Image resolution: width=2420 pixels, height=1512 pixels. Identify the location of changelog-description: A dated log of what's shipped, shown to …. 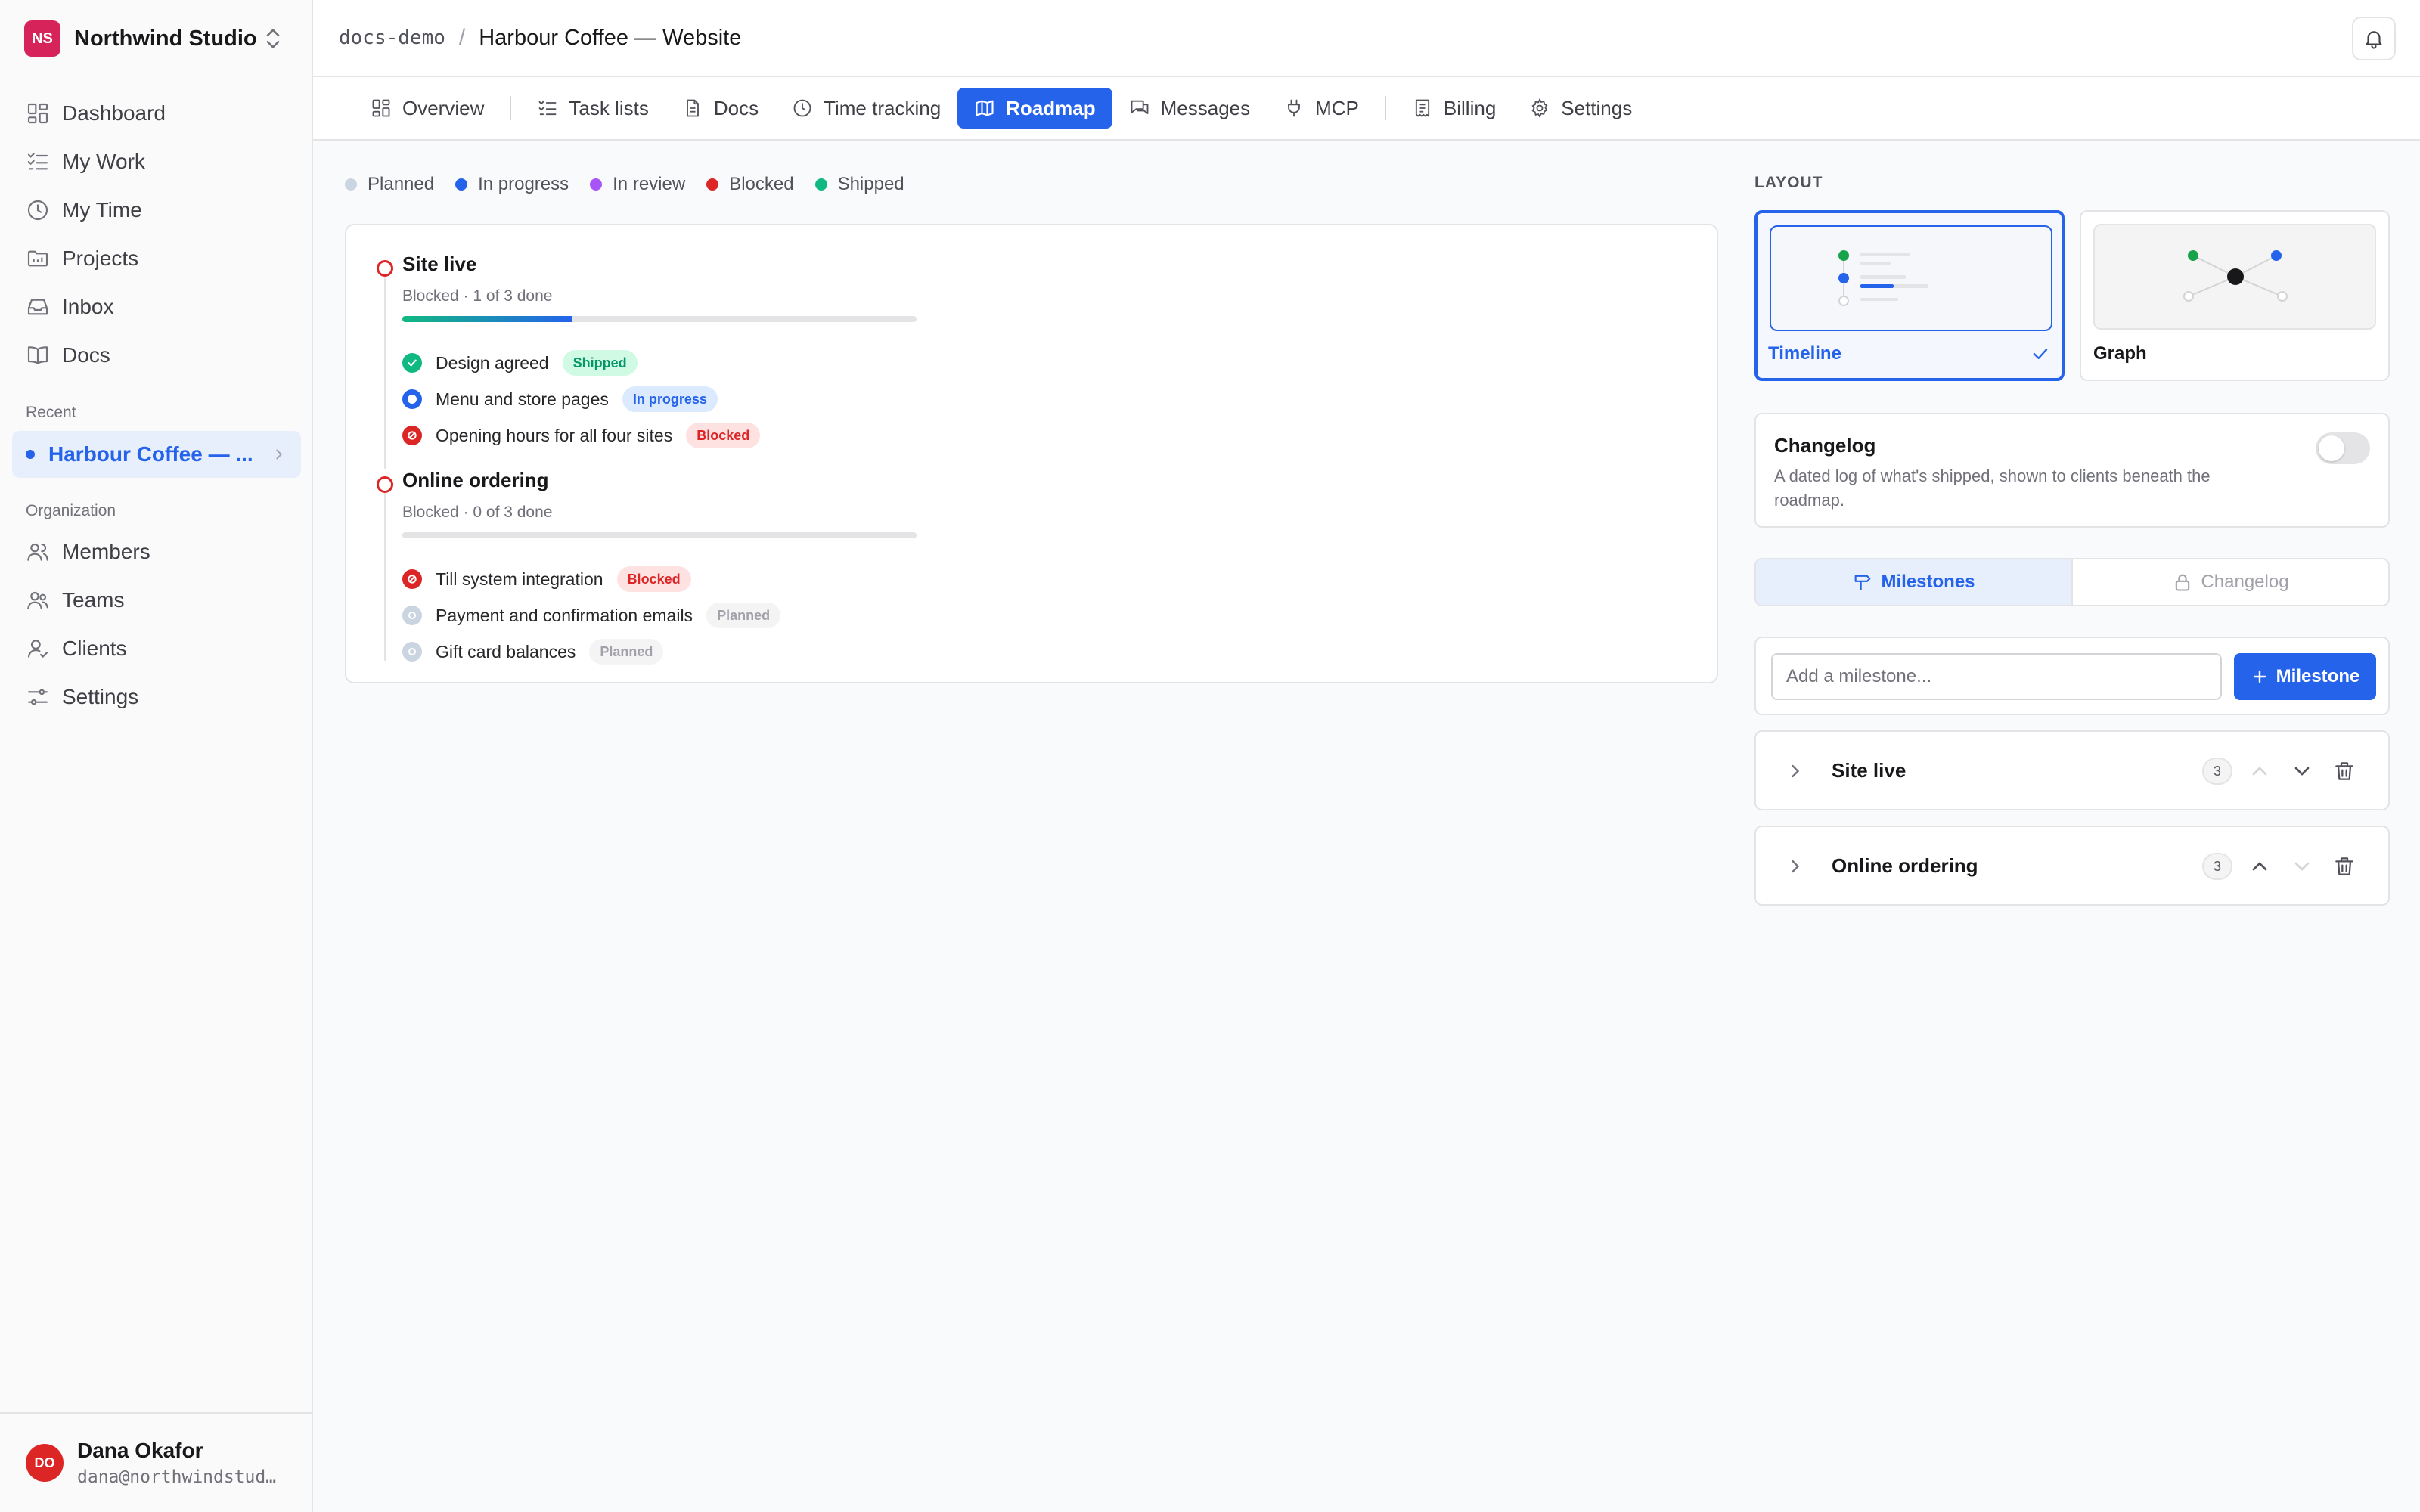
(1992, 488).